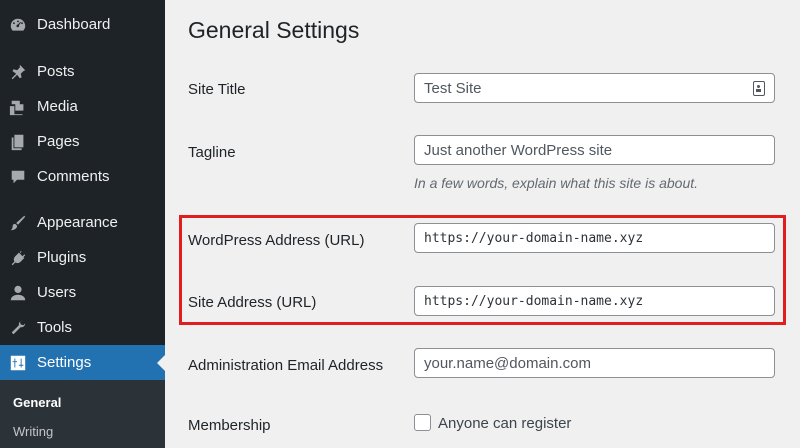 This screenshot has height=448, width=800. Describe the element at coordinates (18, 363) in the screenshot. I see `settings-icon` at that location.